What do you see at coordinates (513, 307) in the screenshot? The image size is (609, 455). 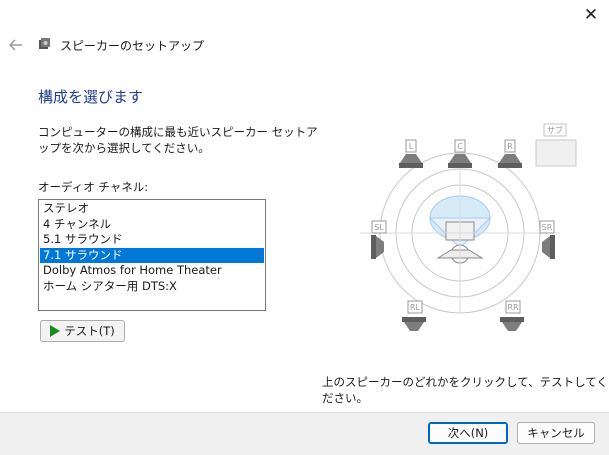 I see `label-rr: RR` at bounding box center [513, 307].